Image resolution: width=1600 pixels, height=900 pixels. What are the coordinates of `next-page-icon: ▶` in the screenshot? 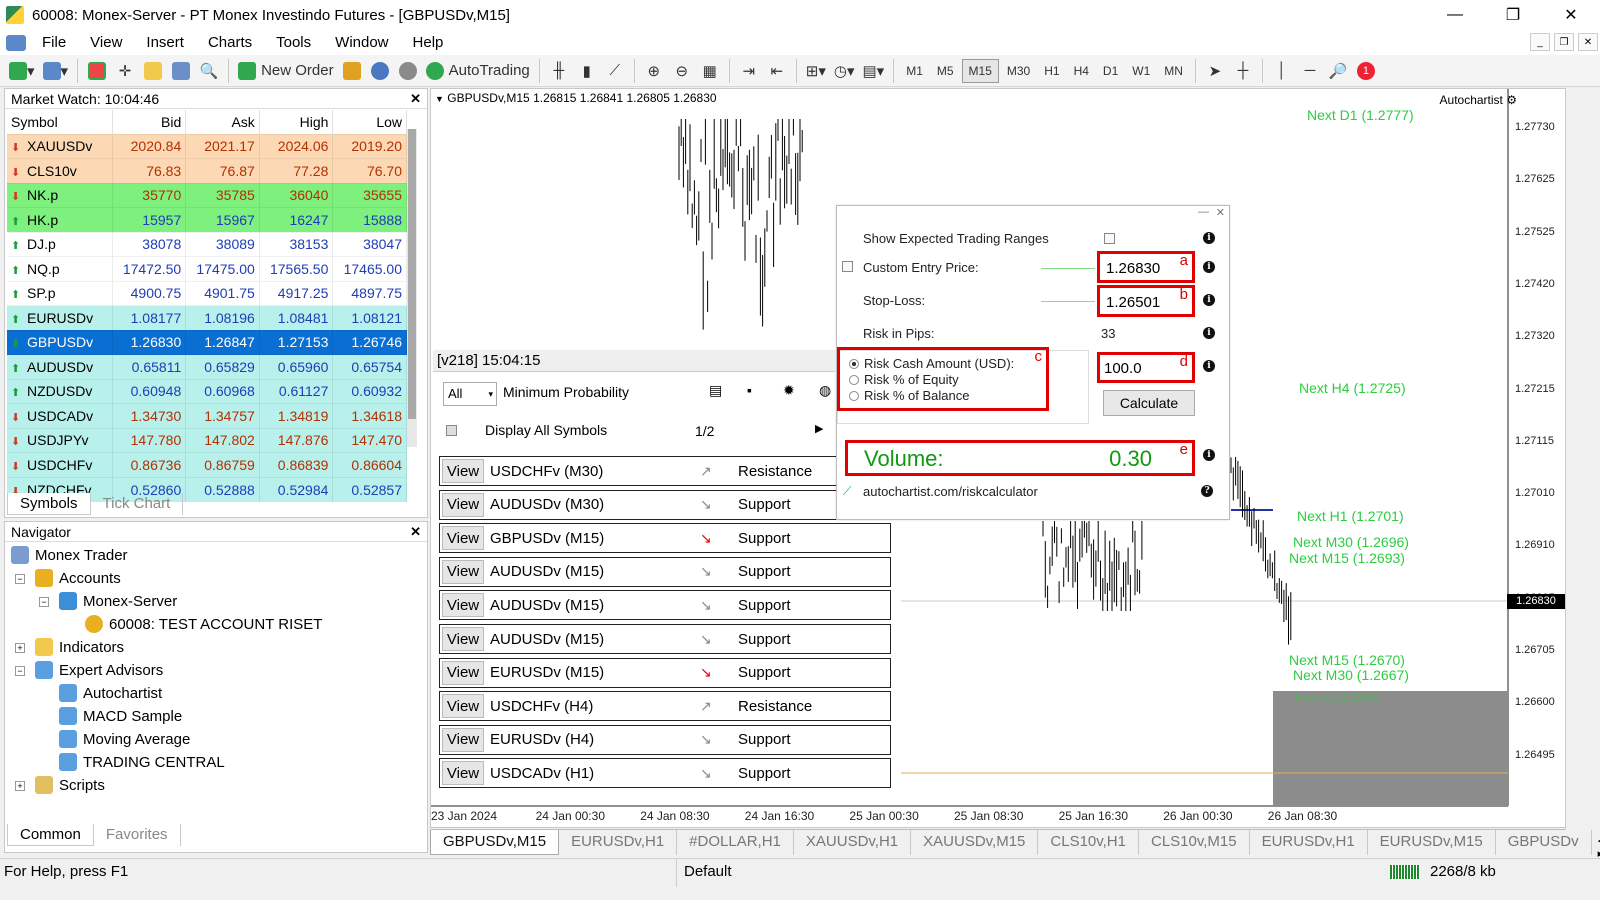 It's located at (819, 428).